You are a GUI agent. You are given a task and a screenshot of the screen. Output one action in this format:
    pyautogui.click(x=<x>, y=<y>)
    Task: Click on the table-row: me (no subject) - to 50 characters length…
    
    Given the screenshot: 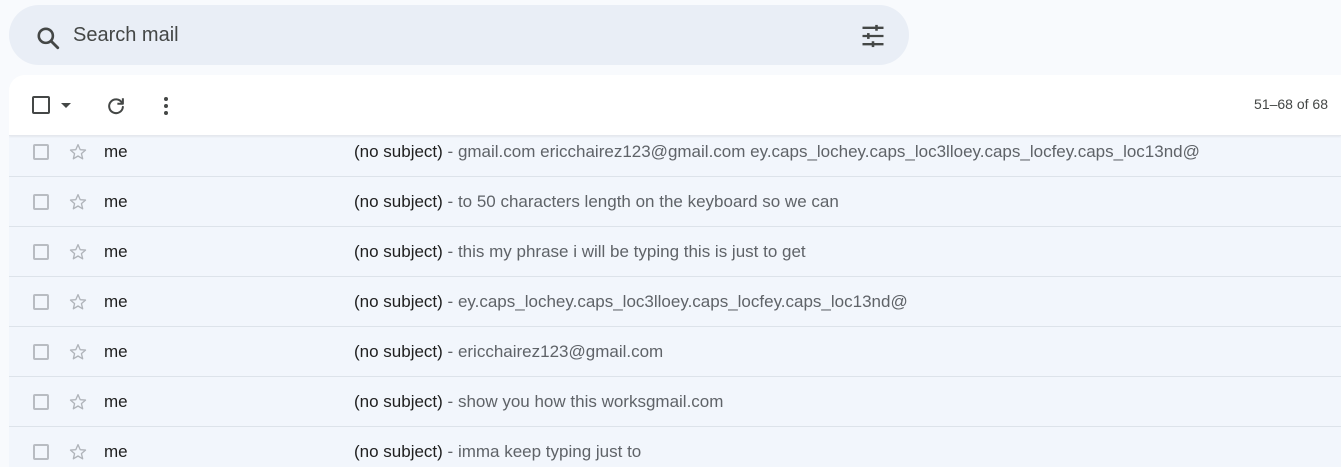 What is the action you would take?
    pyautogui.click(x=675, y=202)
    